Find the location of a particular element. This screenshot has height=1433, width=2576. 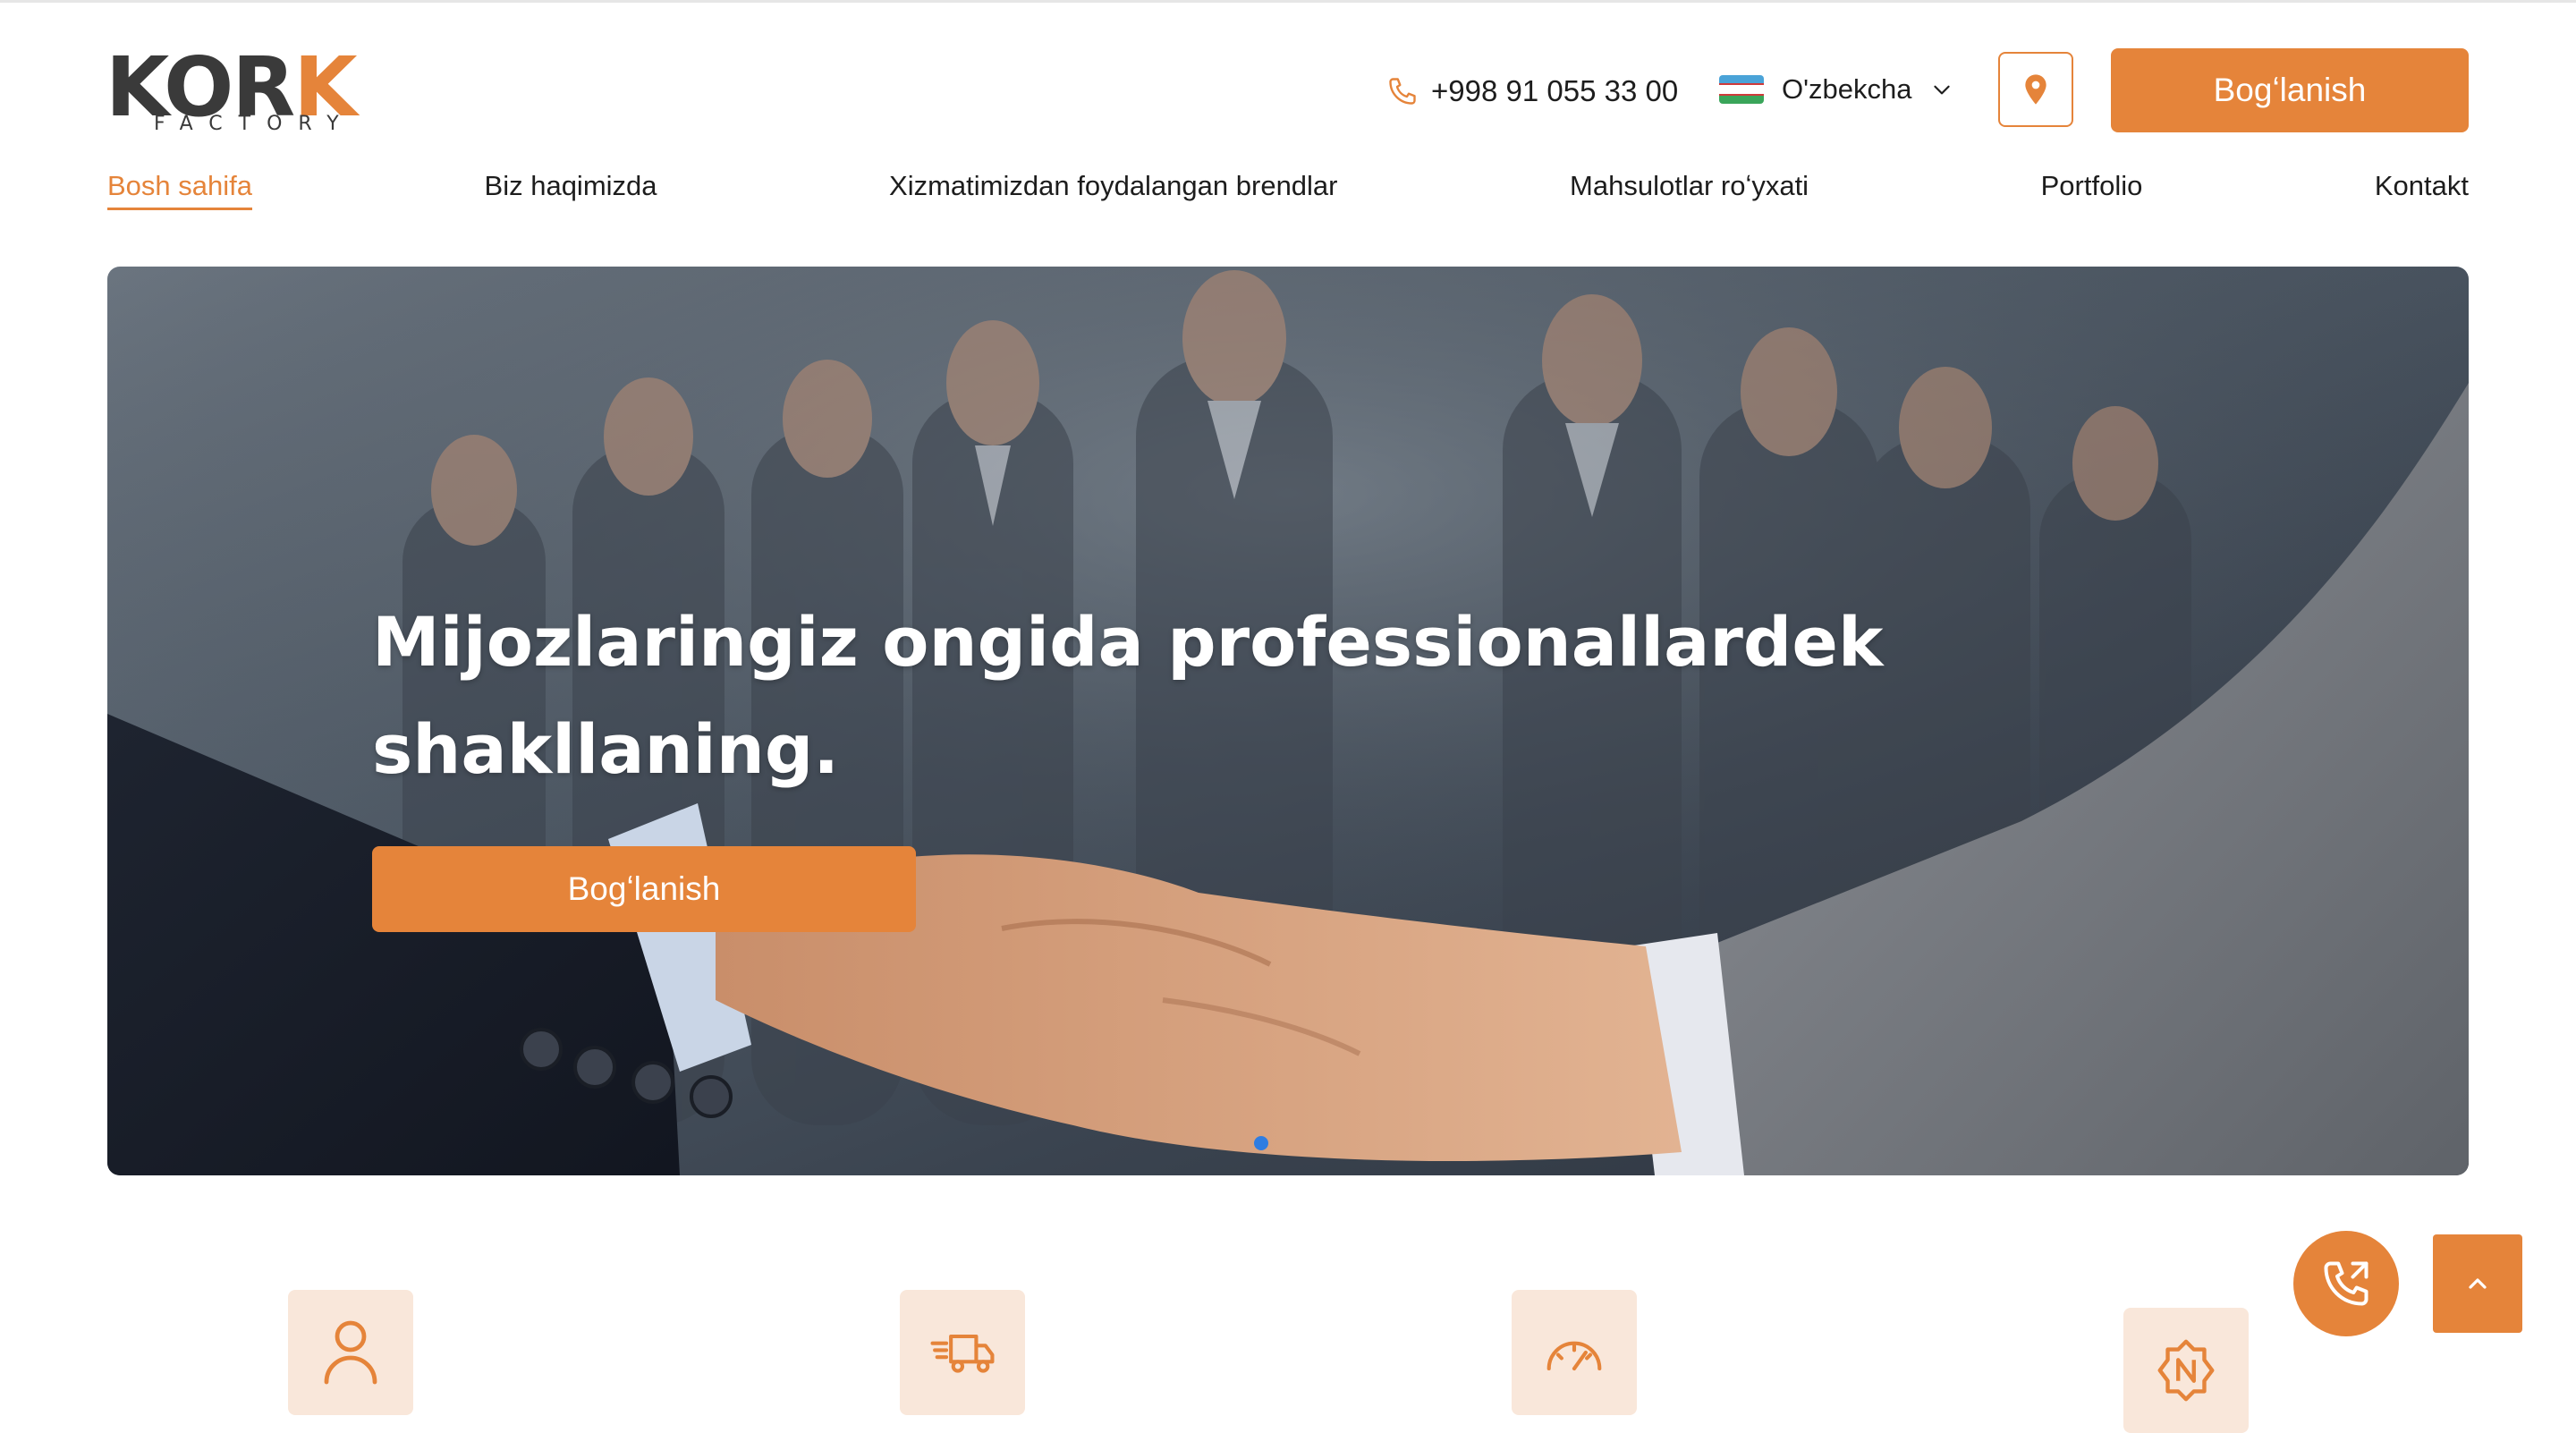

header-phone: +998 91 055 33 00 is located at coordinates (1532, 91).